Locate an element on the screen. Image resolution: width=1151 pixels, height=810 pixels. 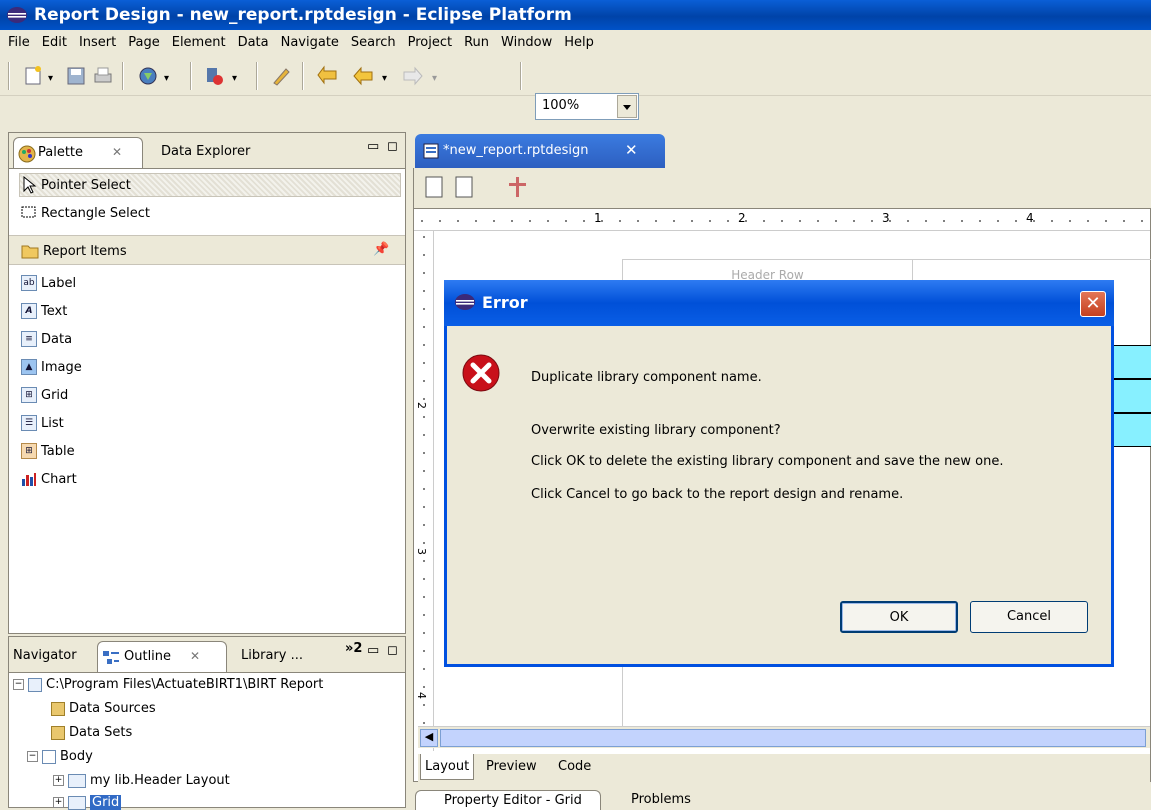
palette-item-chart: Chart is located at coordinates (49, 479).